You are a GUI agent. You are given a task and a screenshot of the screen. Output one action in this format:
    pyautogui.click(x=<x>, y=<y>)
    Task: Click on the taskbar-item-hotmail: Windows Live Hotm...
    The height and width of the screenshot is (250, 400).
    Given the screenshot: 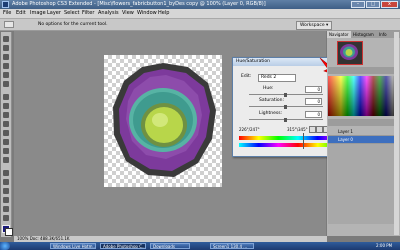 What is the action you would take?
    pyautogui.click(x=73, y=246)
    